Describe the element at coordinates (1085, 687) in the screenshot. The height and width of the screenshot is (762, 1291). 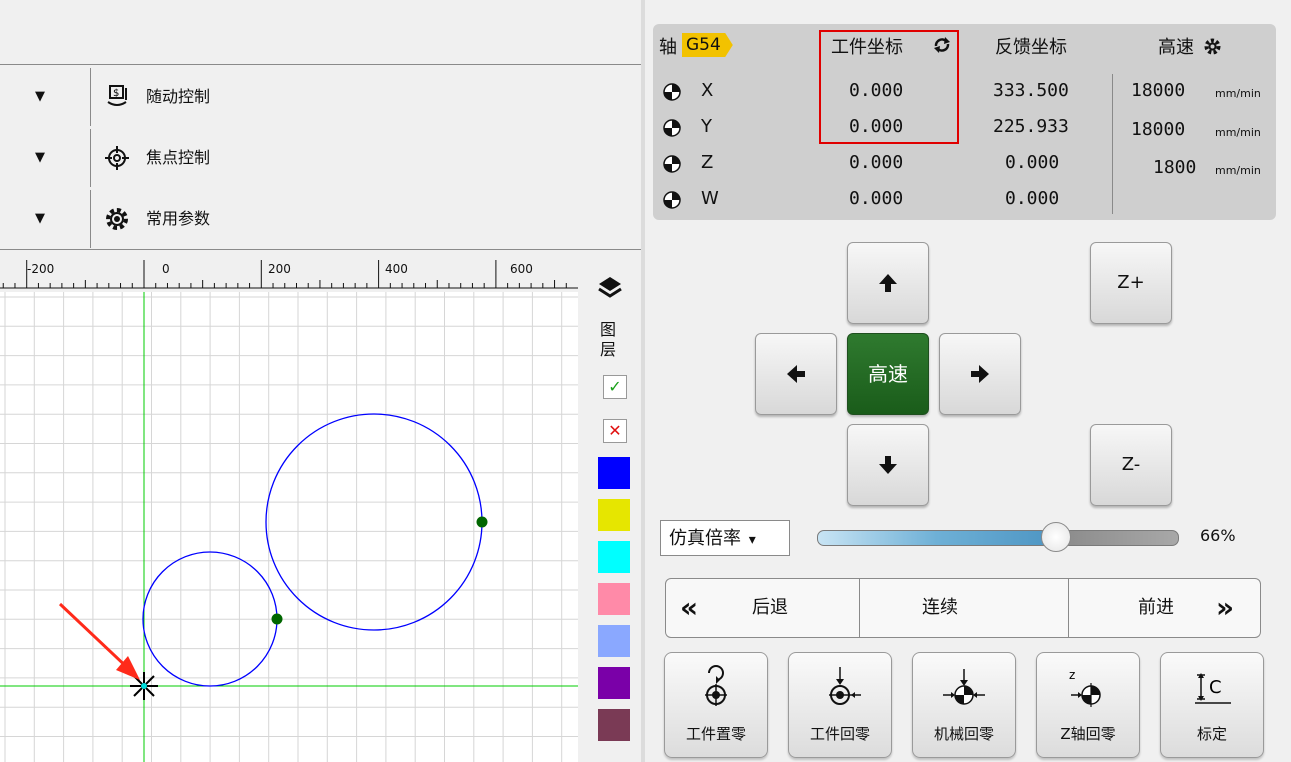
I see `z-axis-return-icon: z` at that location.